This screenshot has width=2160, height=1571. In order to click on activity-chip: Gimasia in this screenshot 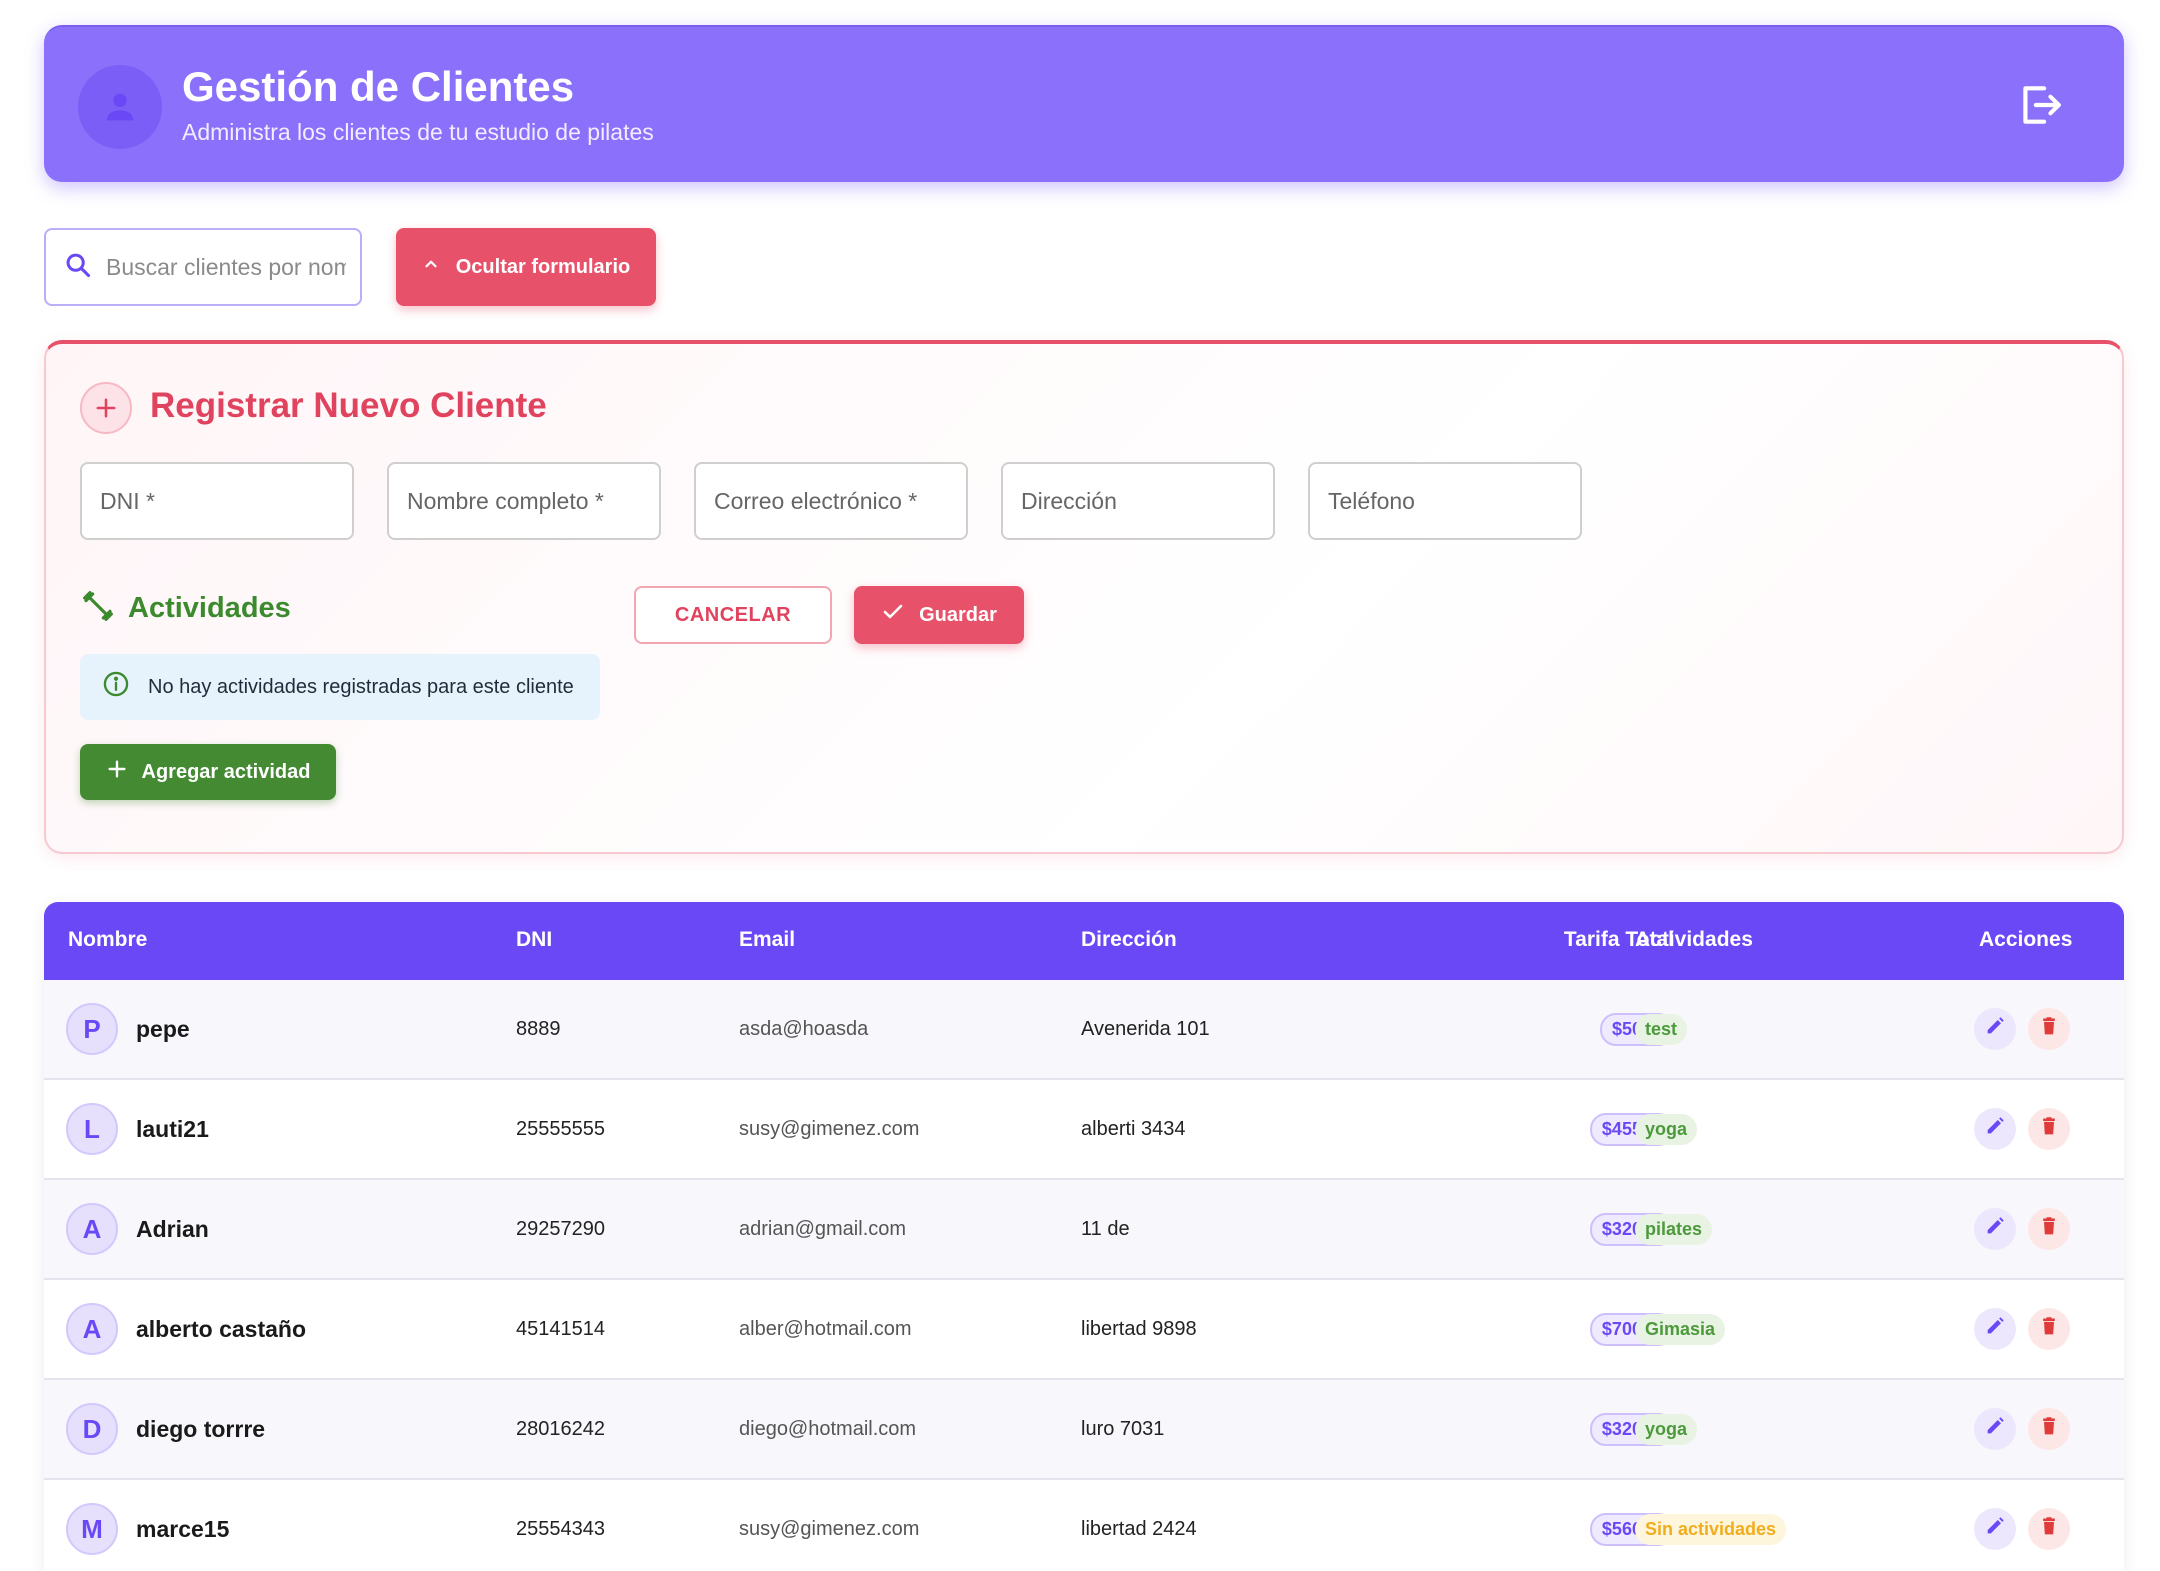, I will do `click(1680, 1329)`.